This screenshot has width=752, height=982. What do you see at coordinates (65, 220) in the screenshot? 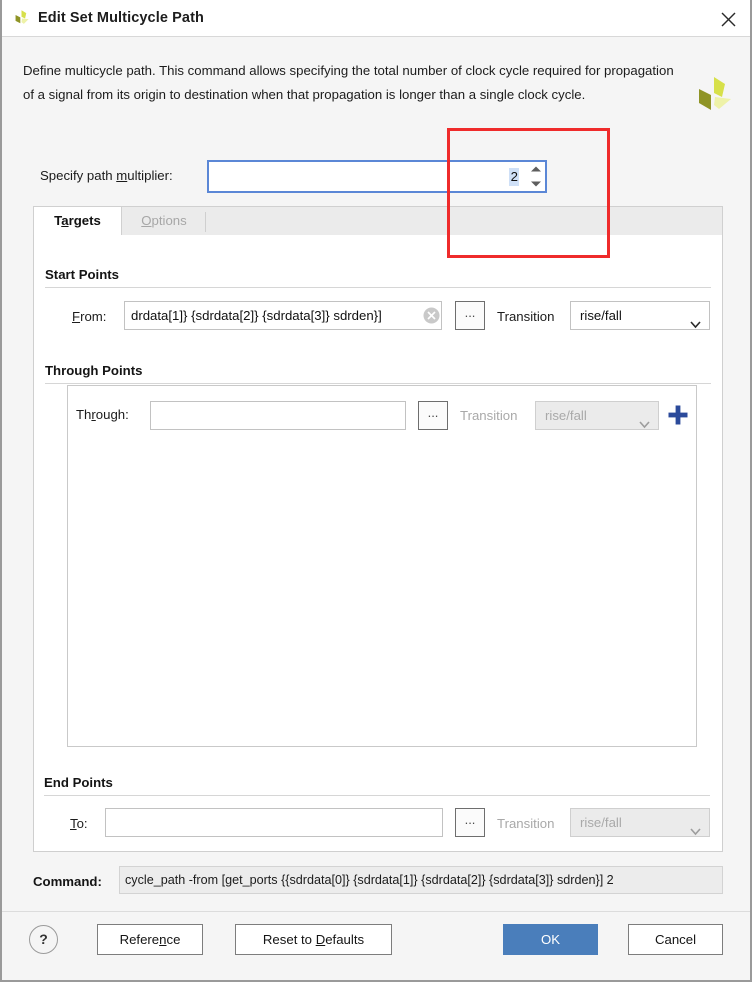
I see `tab-label-mnemonic: a` at bounding box center [65, 220].